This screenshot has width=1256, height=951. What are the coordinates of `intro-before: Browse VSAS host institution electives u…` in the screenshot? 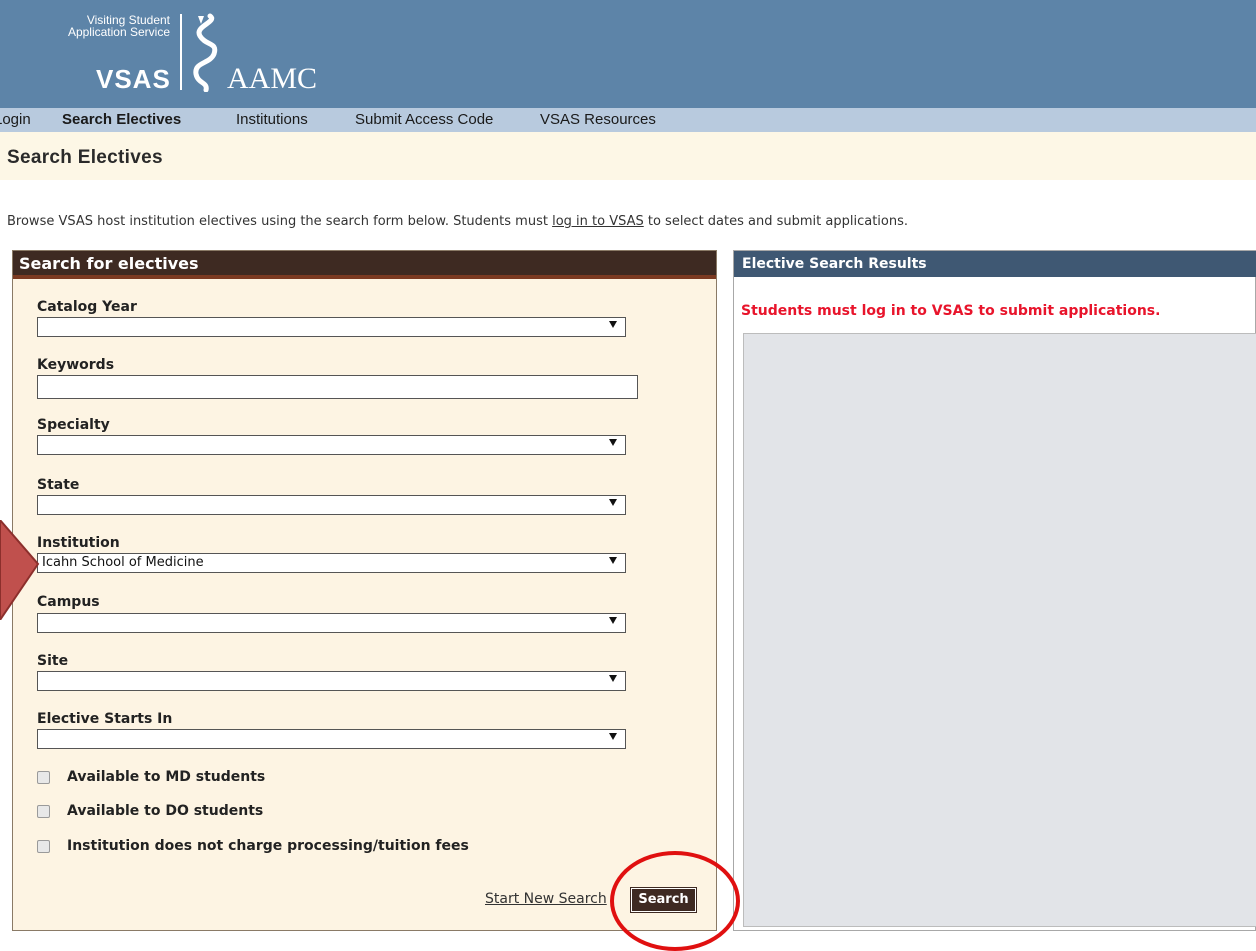 It's located at (280, 221).